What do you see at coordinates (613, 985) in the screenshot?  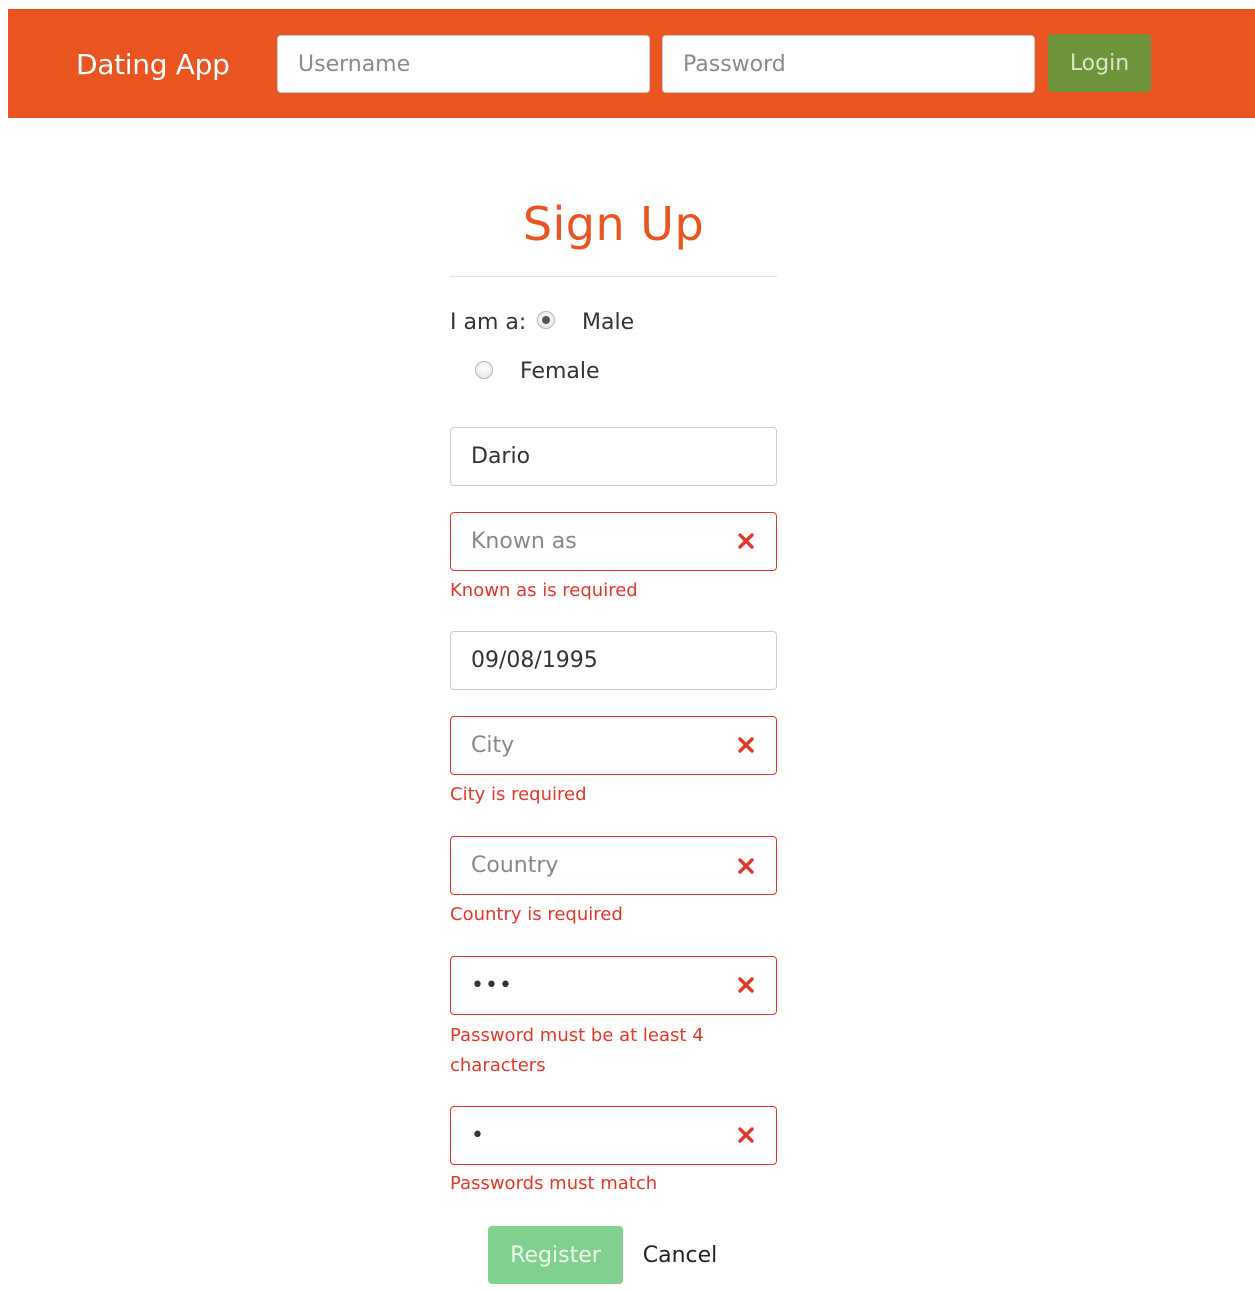 I see `password-field` at bounding box center [613, 985].